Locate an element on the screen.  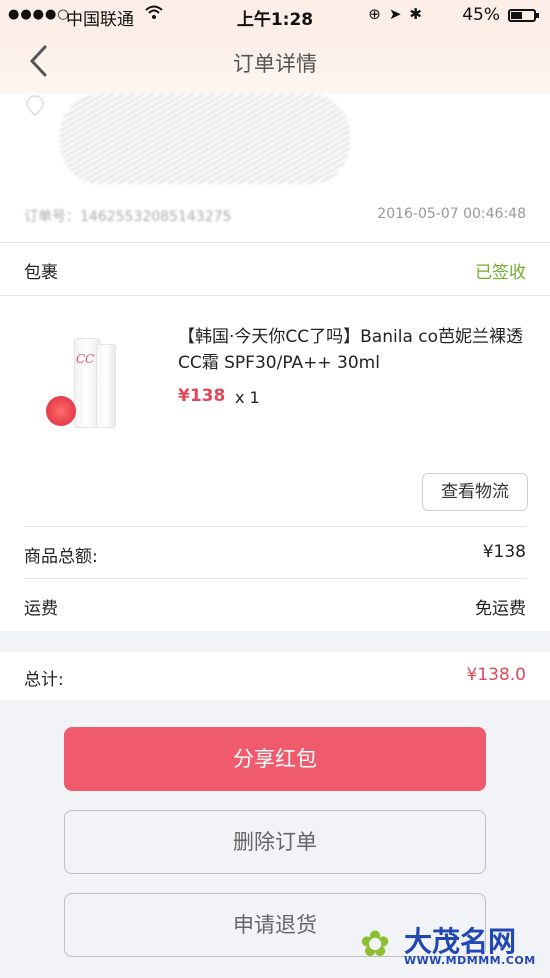
shipping-value: 免运费 is located at coordinates (500, 609).